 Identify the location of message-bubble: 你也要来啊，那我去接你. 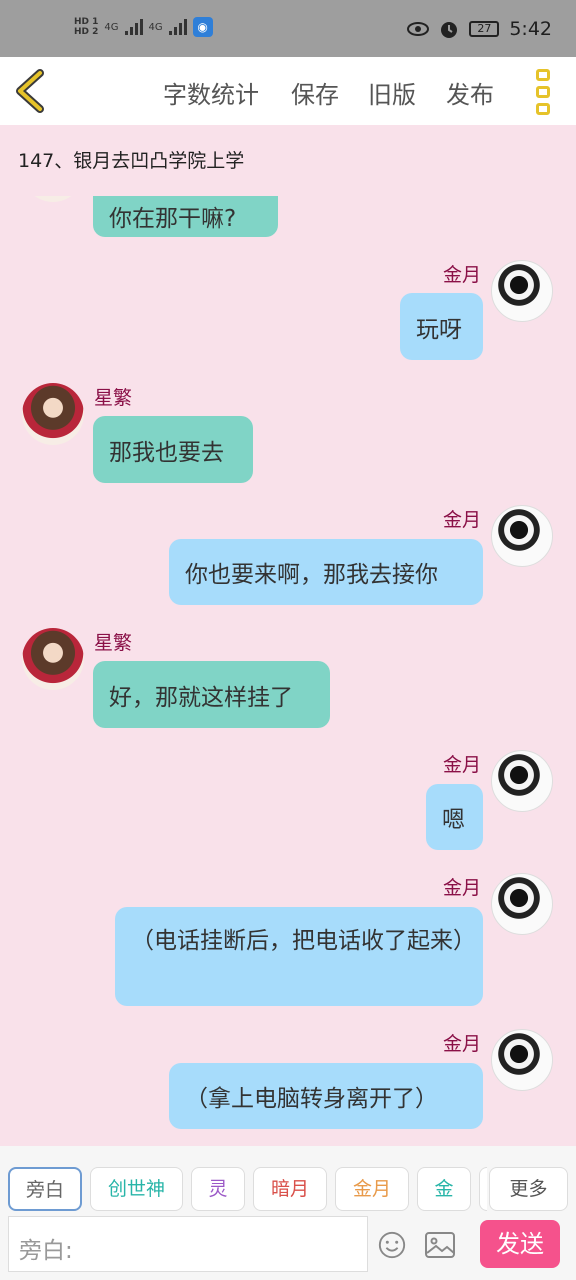
(326, 572).